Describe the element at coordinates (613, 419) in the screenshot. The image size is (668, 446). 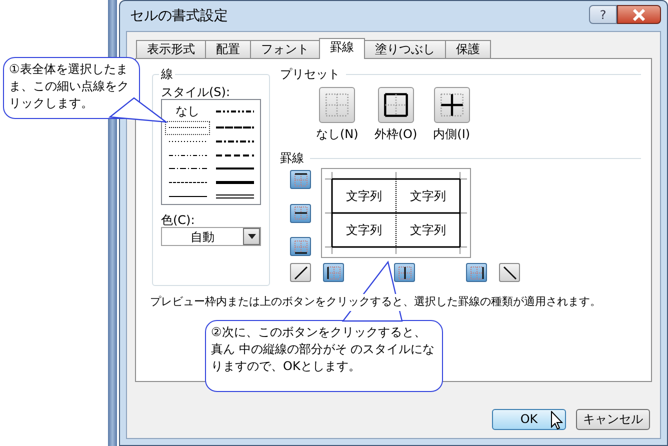
I see `cancel-button: キャンセル` at that location.